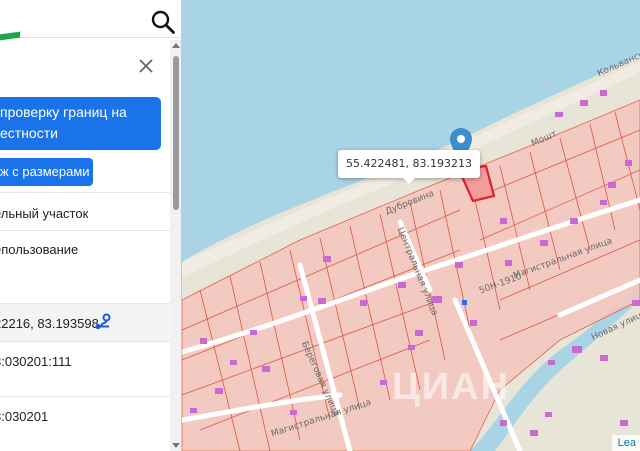 The image size is (640, 451). I want to click on info-row-coordinates: 22216, 83.193598, so click(85, 322).